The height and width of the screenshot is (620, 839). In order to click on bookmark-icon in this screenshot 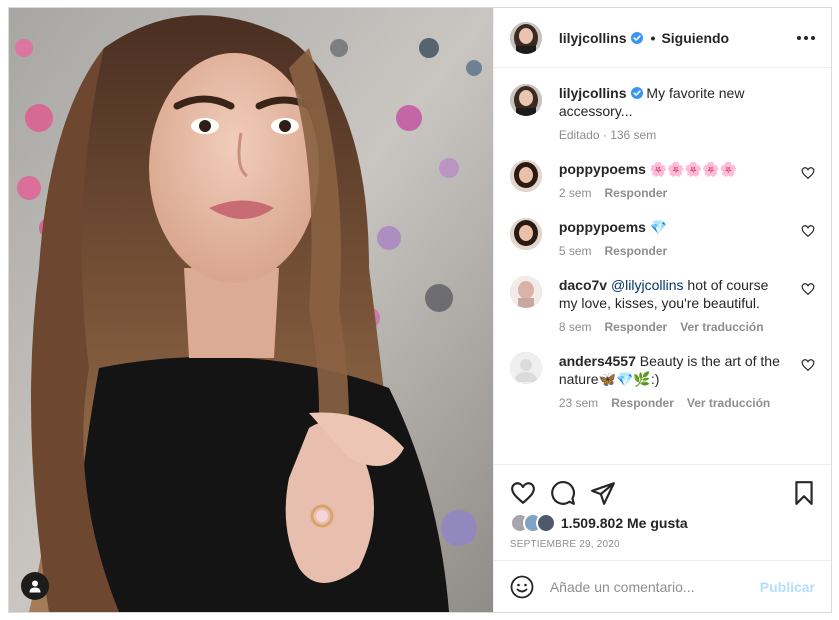, I will do `click(804, 493)`.